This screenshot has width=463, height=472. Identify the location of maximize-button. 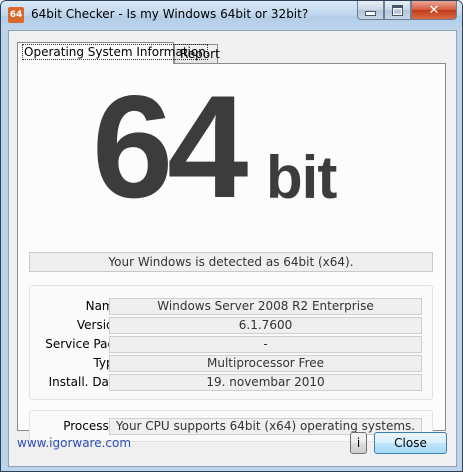
(397, 10).